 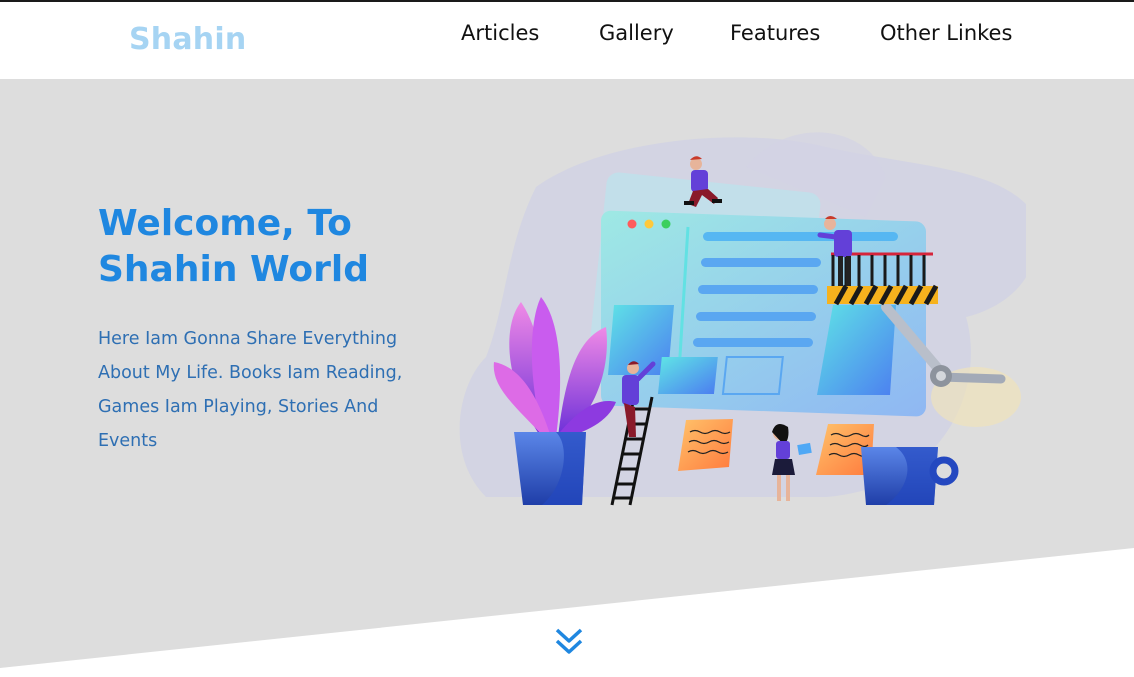 What do you see at coordinates (263, 247) in the screenshot?
I see `hero-title: Welcome, To Shahin World` at bounding box center [263, 247].